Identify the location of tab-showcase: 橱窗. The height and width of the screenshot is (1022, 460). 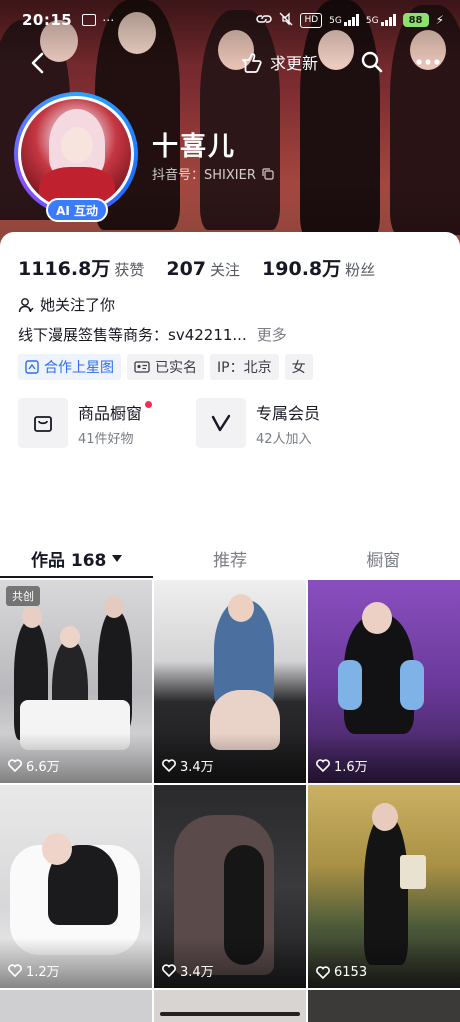
(383, 558).